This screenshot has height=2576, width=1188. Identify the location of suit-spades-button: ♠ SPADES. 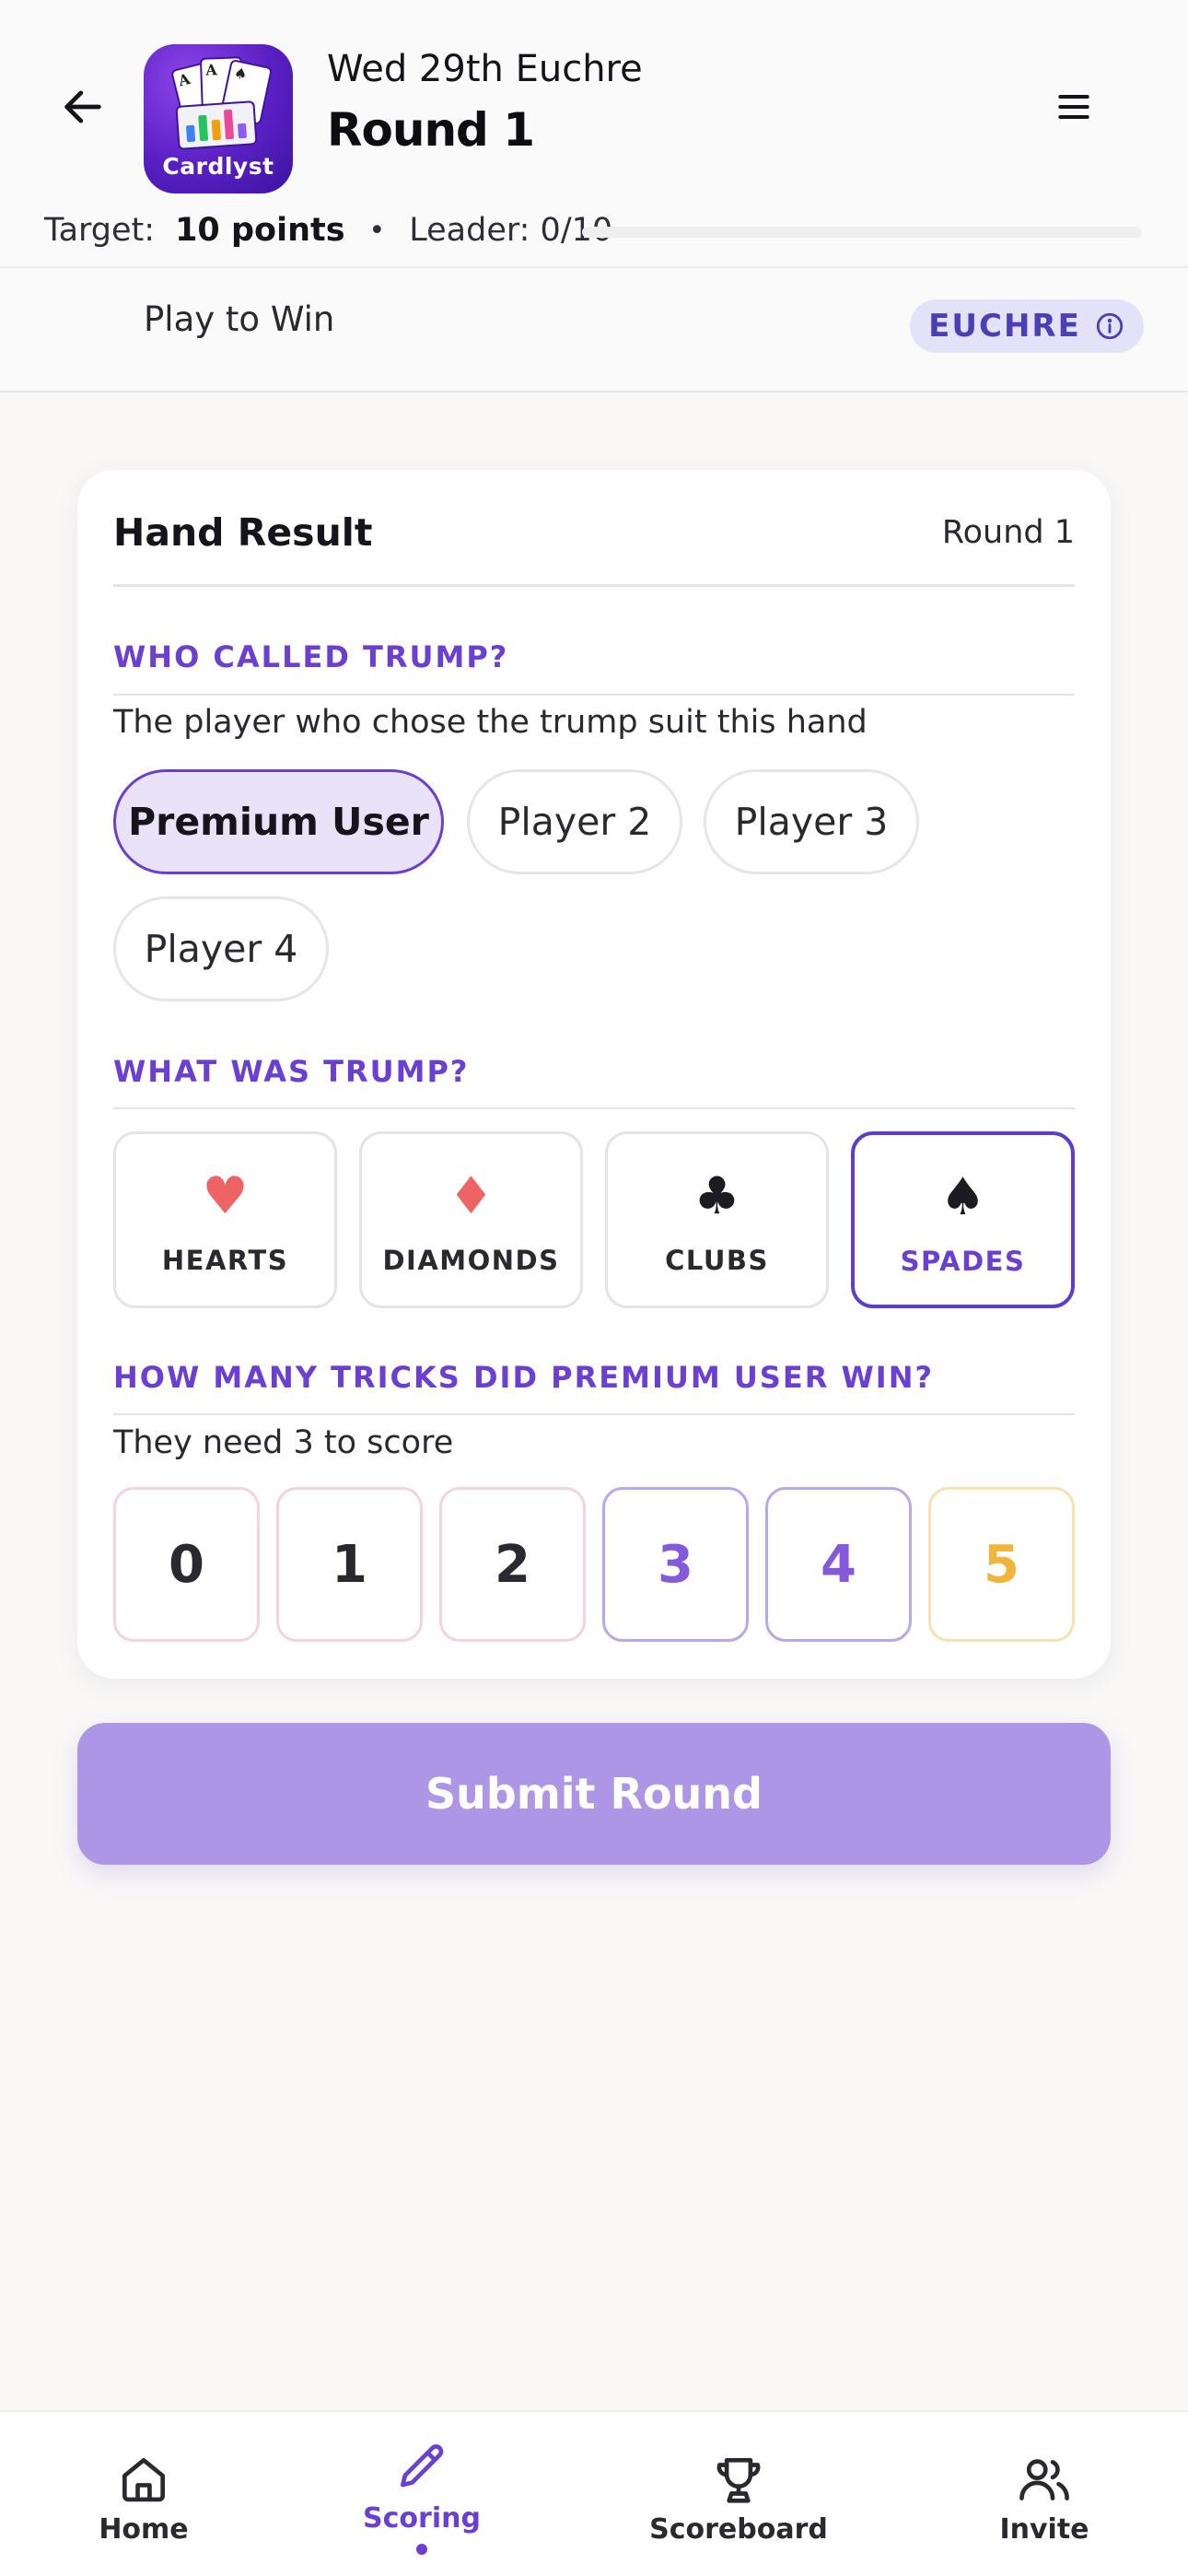
(963, 1219).